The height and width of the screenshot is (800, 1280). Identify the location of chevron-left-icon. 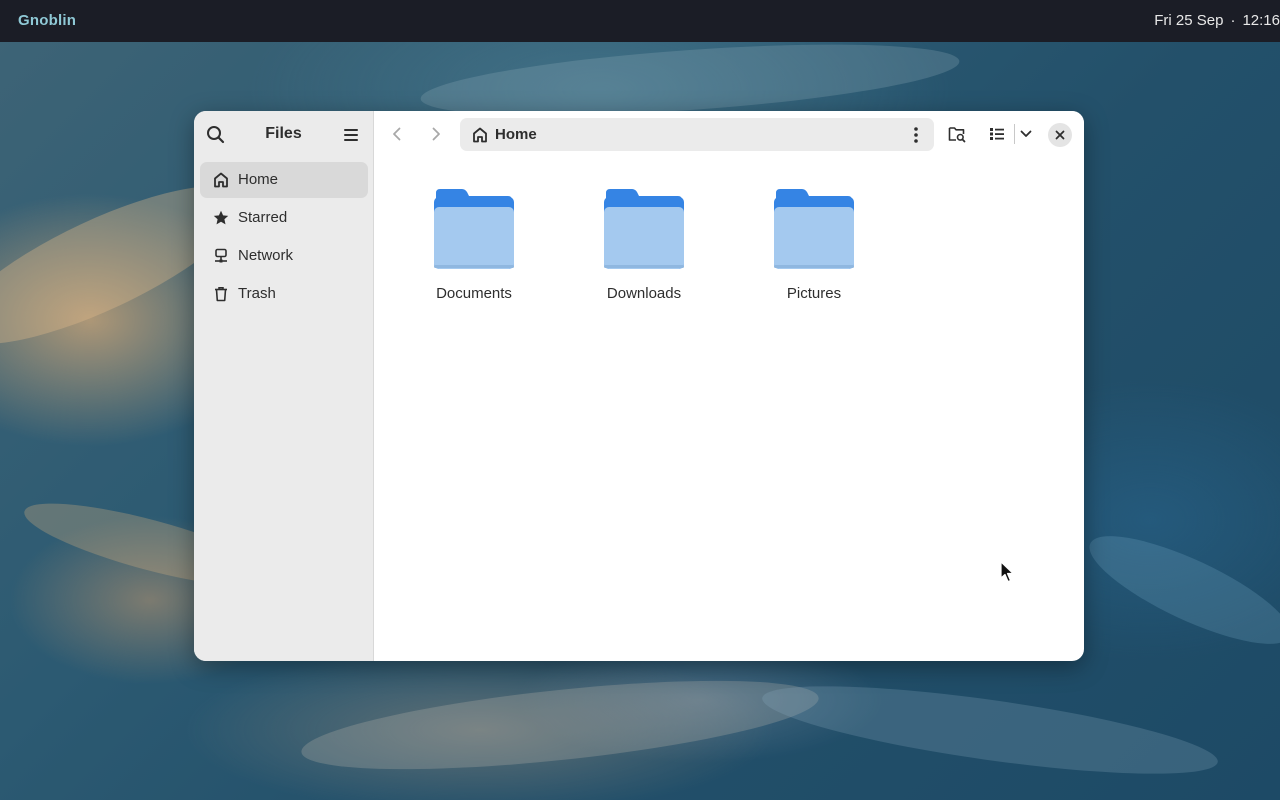
(397, 134).